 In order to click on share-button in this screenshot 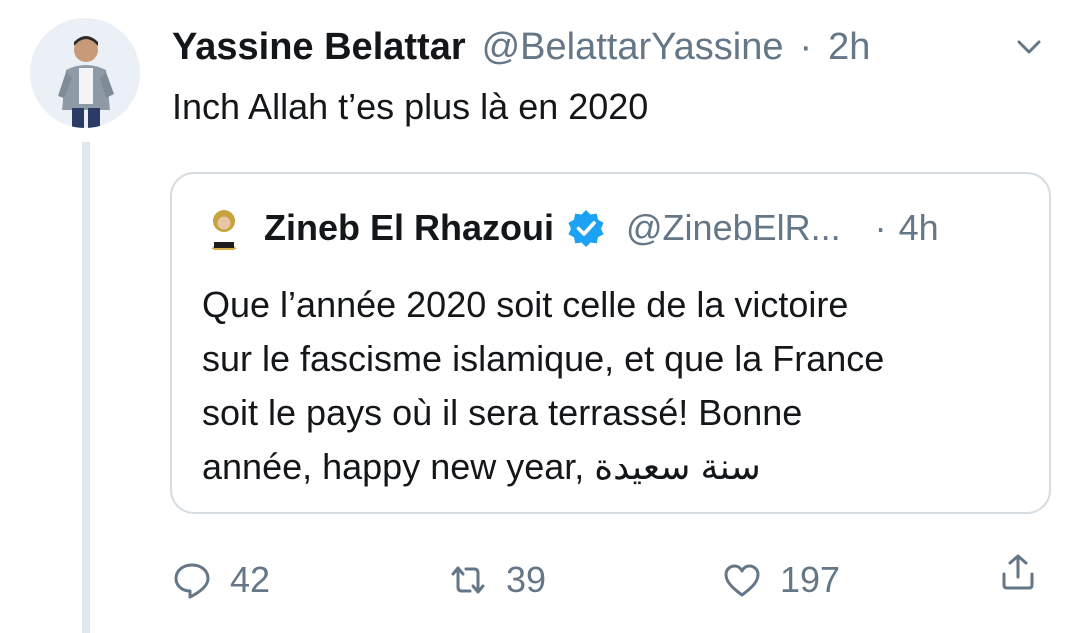, I will do `click(1018, 572)`.